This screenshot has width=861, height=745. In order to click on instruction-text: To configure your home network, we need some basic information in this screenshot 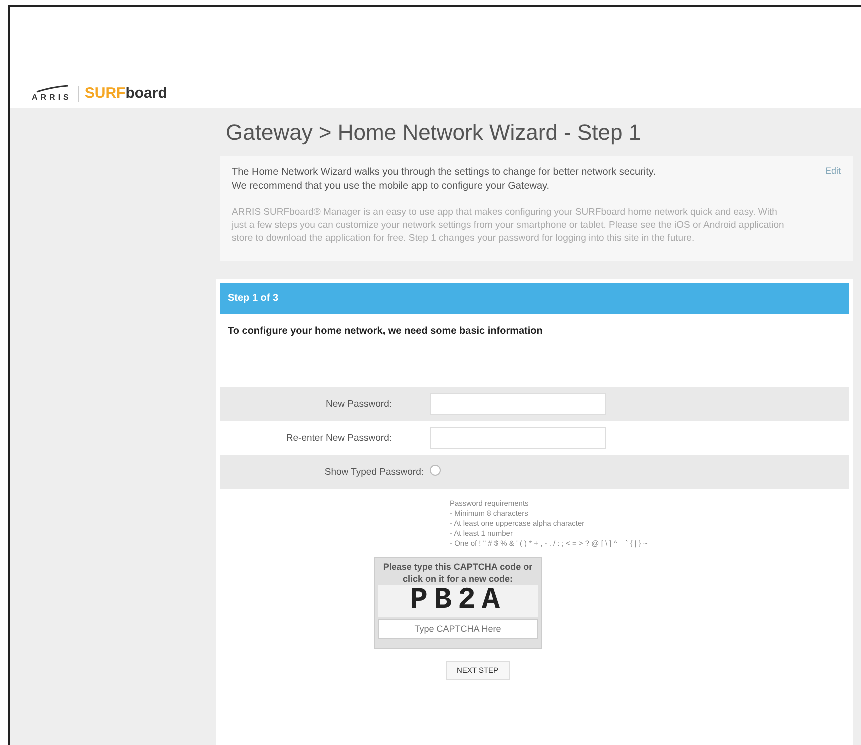, I will do `click(386, 331)`.